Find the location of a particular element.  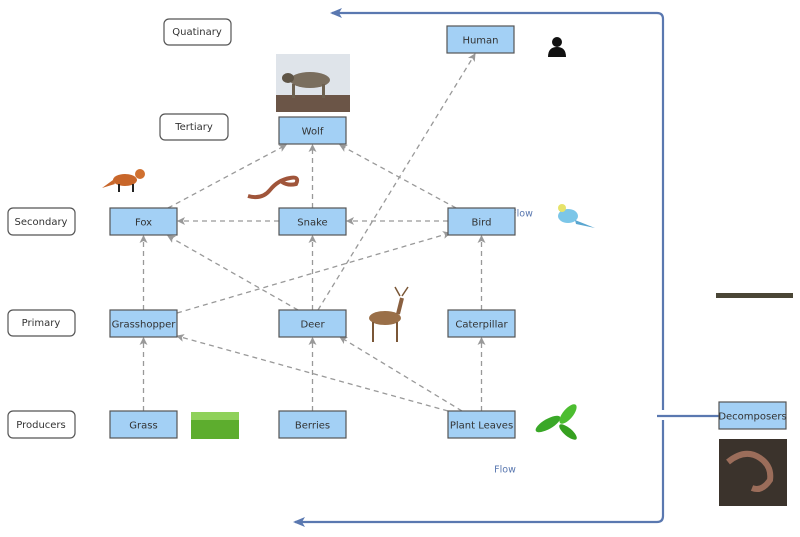

deer-image is located at coordinates (389, 314).